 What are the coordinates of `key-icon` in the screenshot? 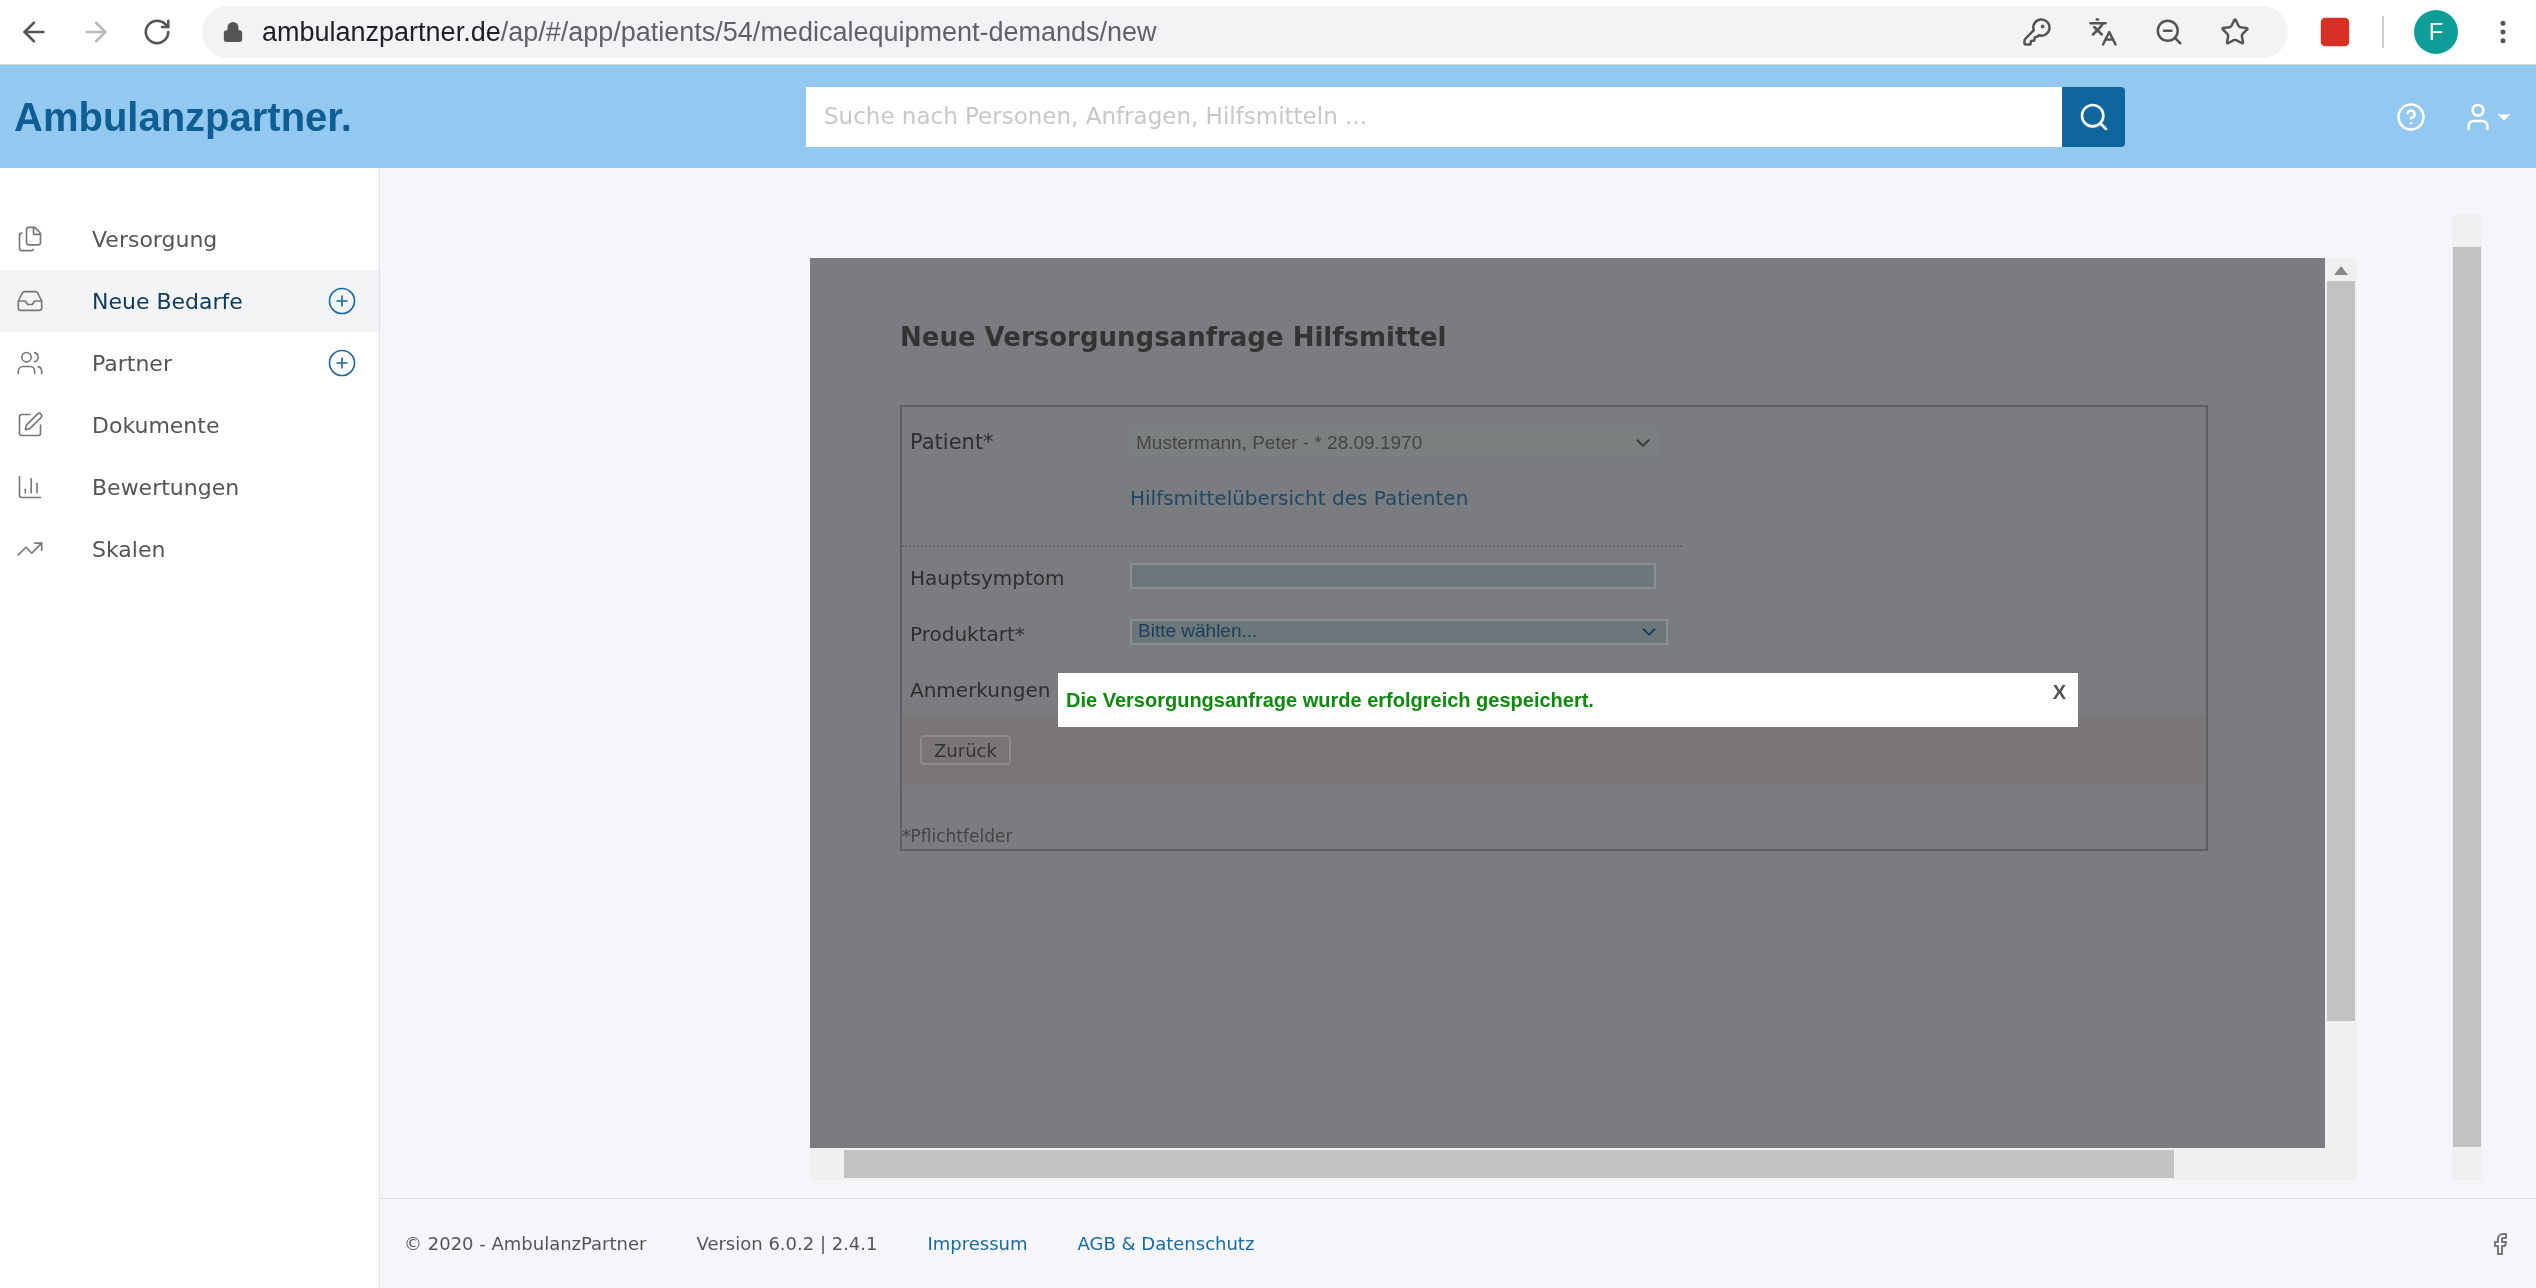 It's located at (2037, 32).